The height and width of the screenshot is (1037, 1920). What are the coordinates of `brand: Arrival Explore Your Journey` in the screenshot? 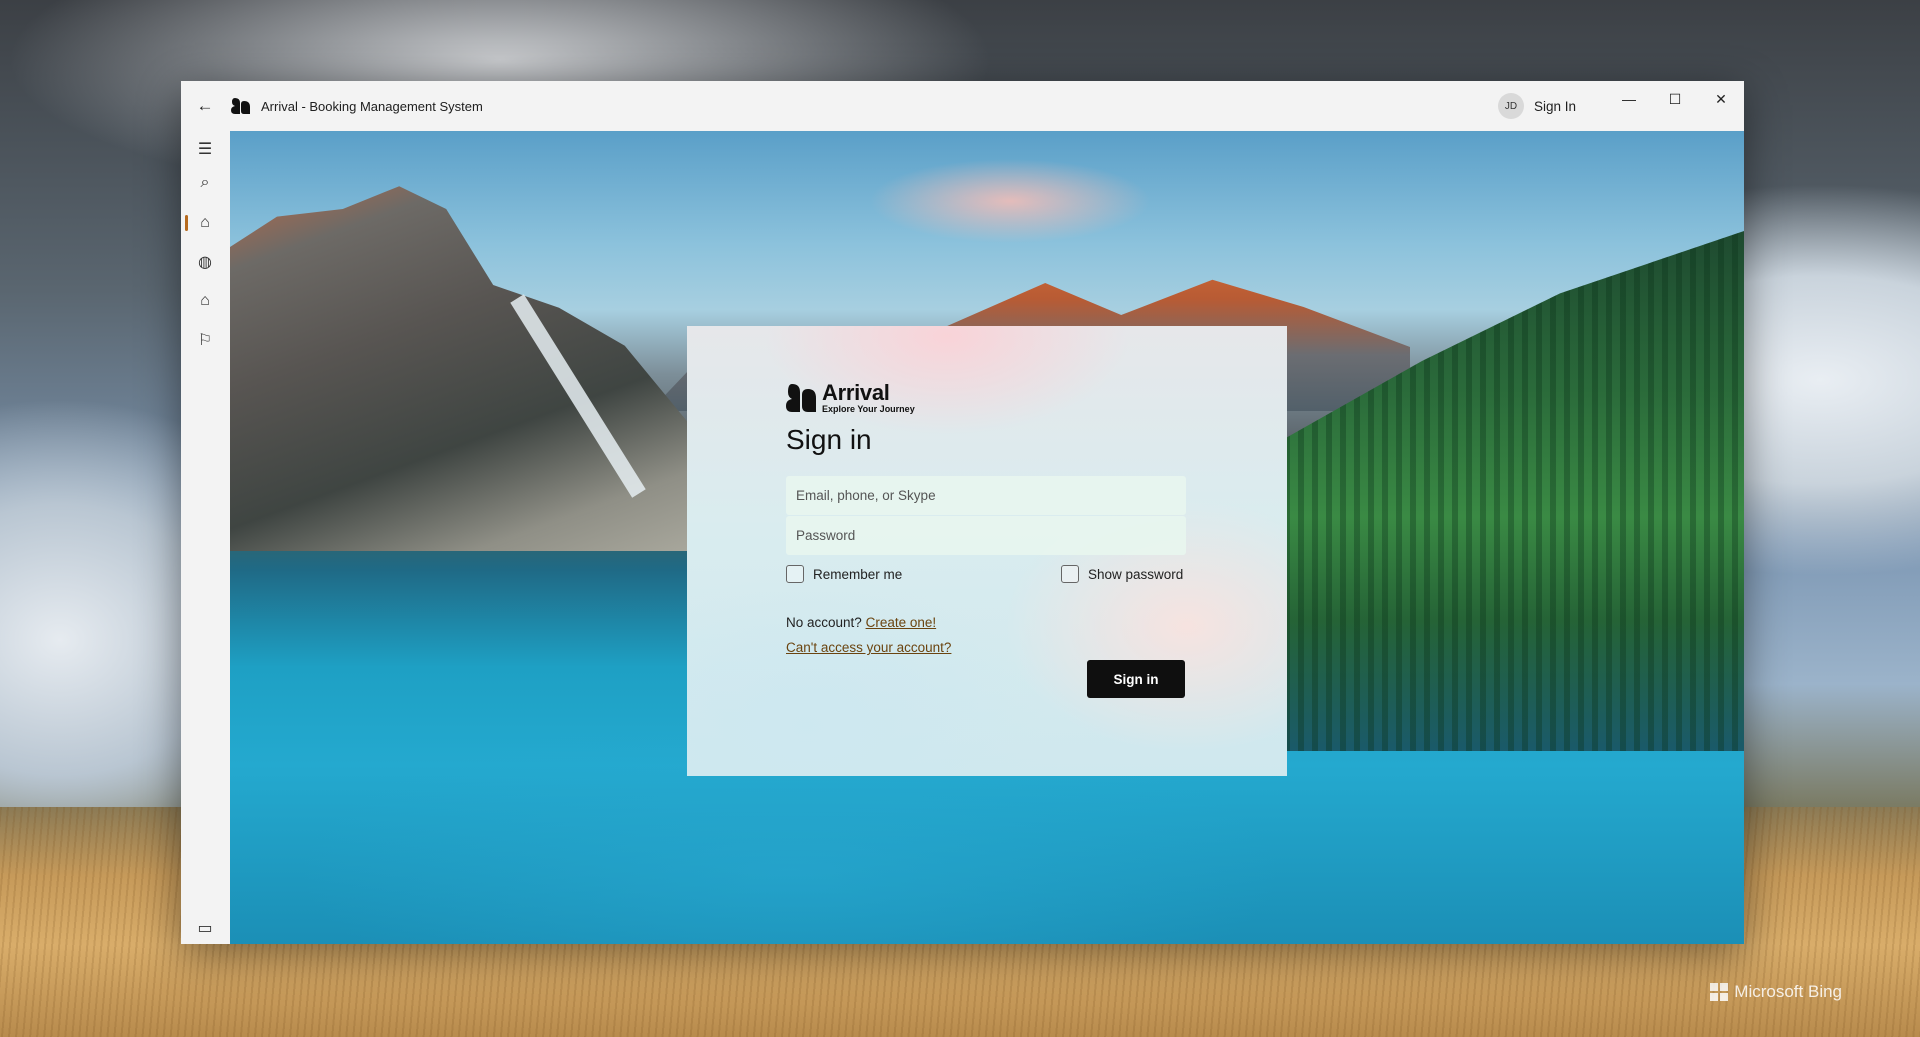 It's located at (850, 398).